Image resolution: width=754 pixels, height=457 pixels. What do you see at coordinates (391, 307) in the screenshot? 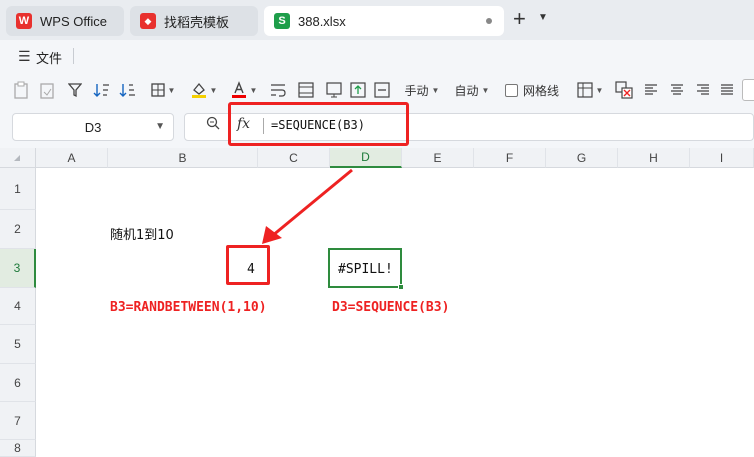
I see `annotation-d3-formula: D3=SEQUENCE(B3)` at bounding box center [391, 307].